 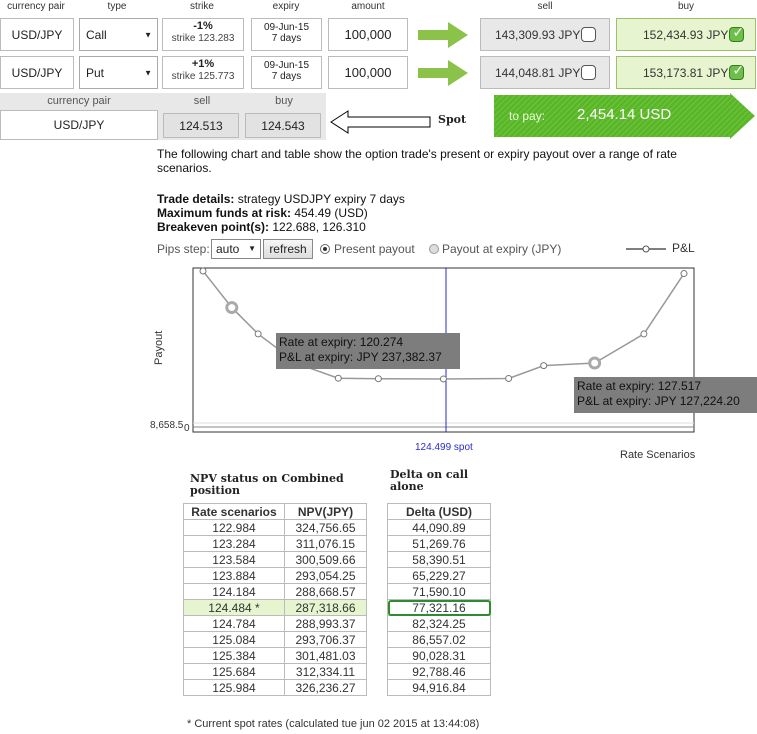 I want to click on row1-type-select: Call ▼, so click(x=118, y=34).